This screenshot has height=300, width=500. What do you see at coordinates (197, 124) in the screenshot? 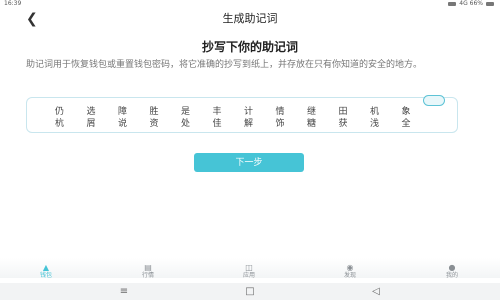
I see `mnemonic-word: 处` at bounding box center [197, 124].